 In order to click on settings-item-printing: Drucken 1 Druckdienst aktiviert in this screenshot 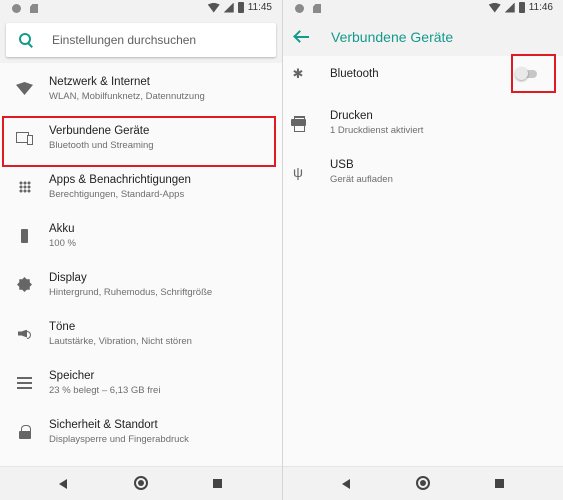, I will do `click(423, 122)`.